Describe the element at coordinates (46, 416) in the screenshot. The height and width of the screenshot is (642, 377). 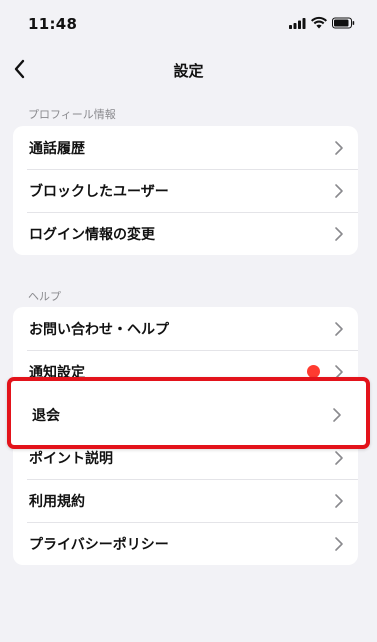
I see `highlight-label: 退会` at that location.